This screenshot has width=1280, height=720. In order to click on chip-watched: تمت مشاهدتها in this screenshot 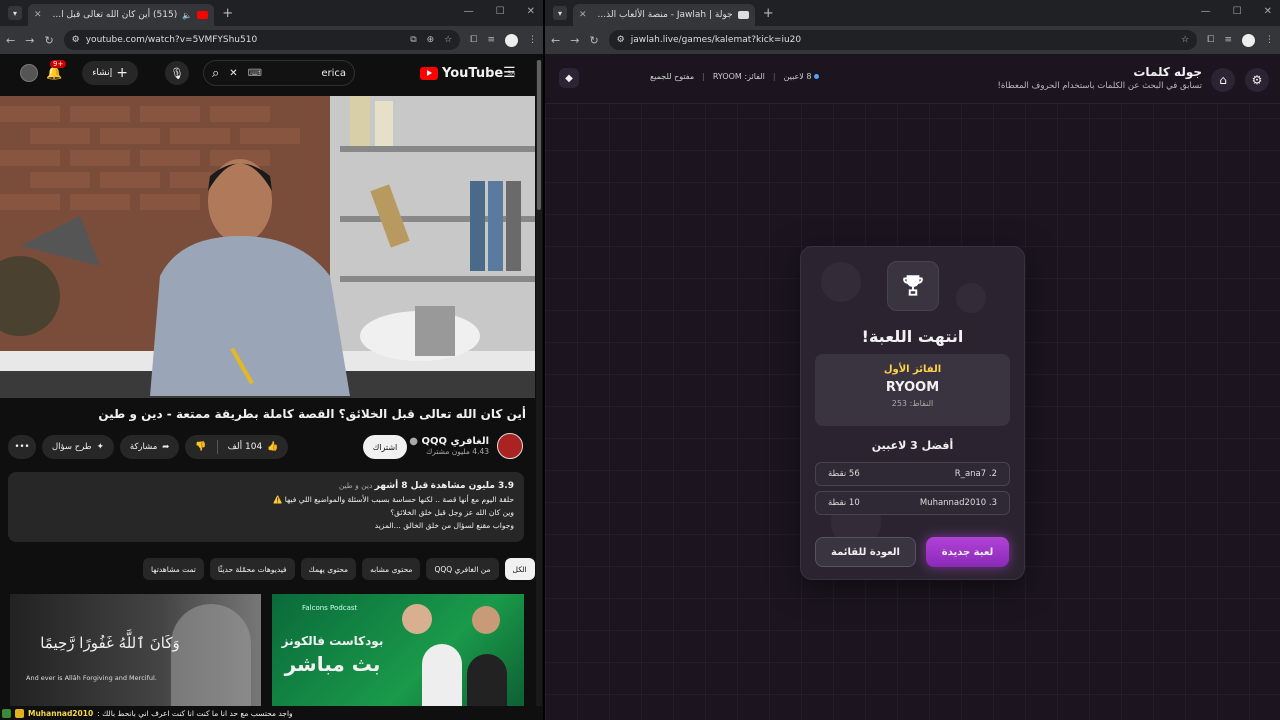, I will do `click(173, 569)`.